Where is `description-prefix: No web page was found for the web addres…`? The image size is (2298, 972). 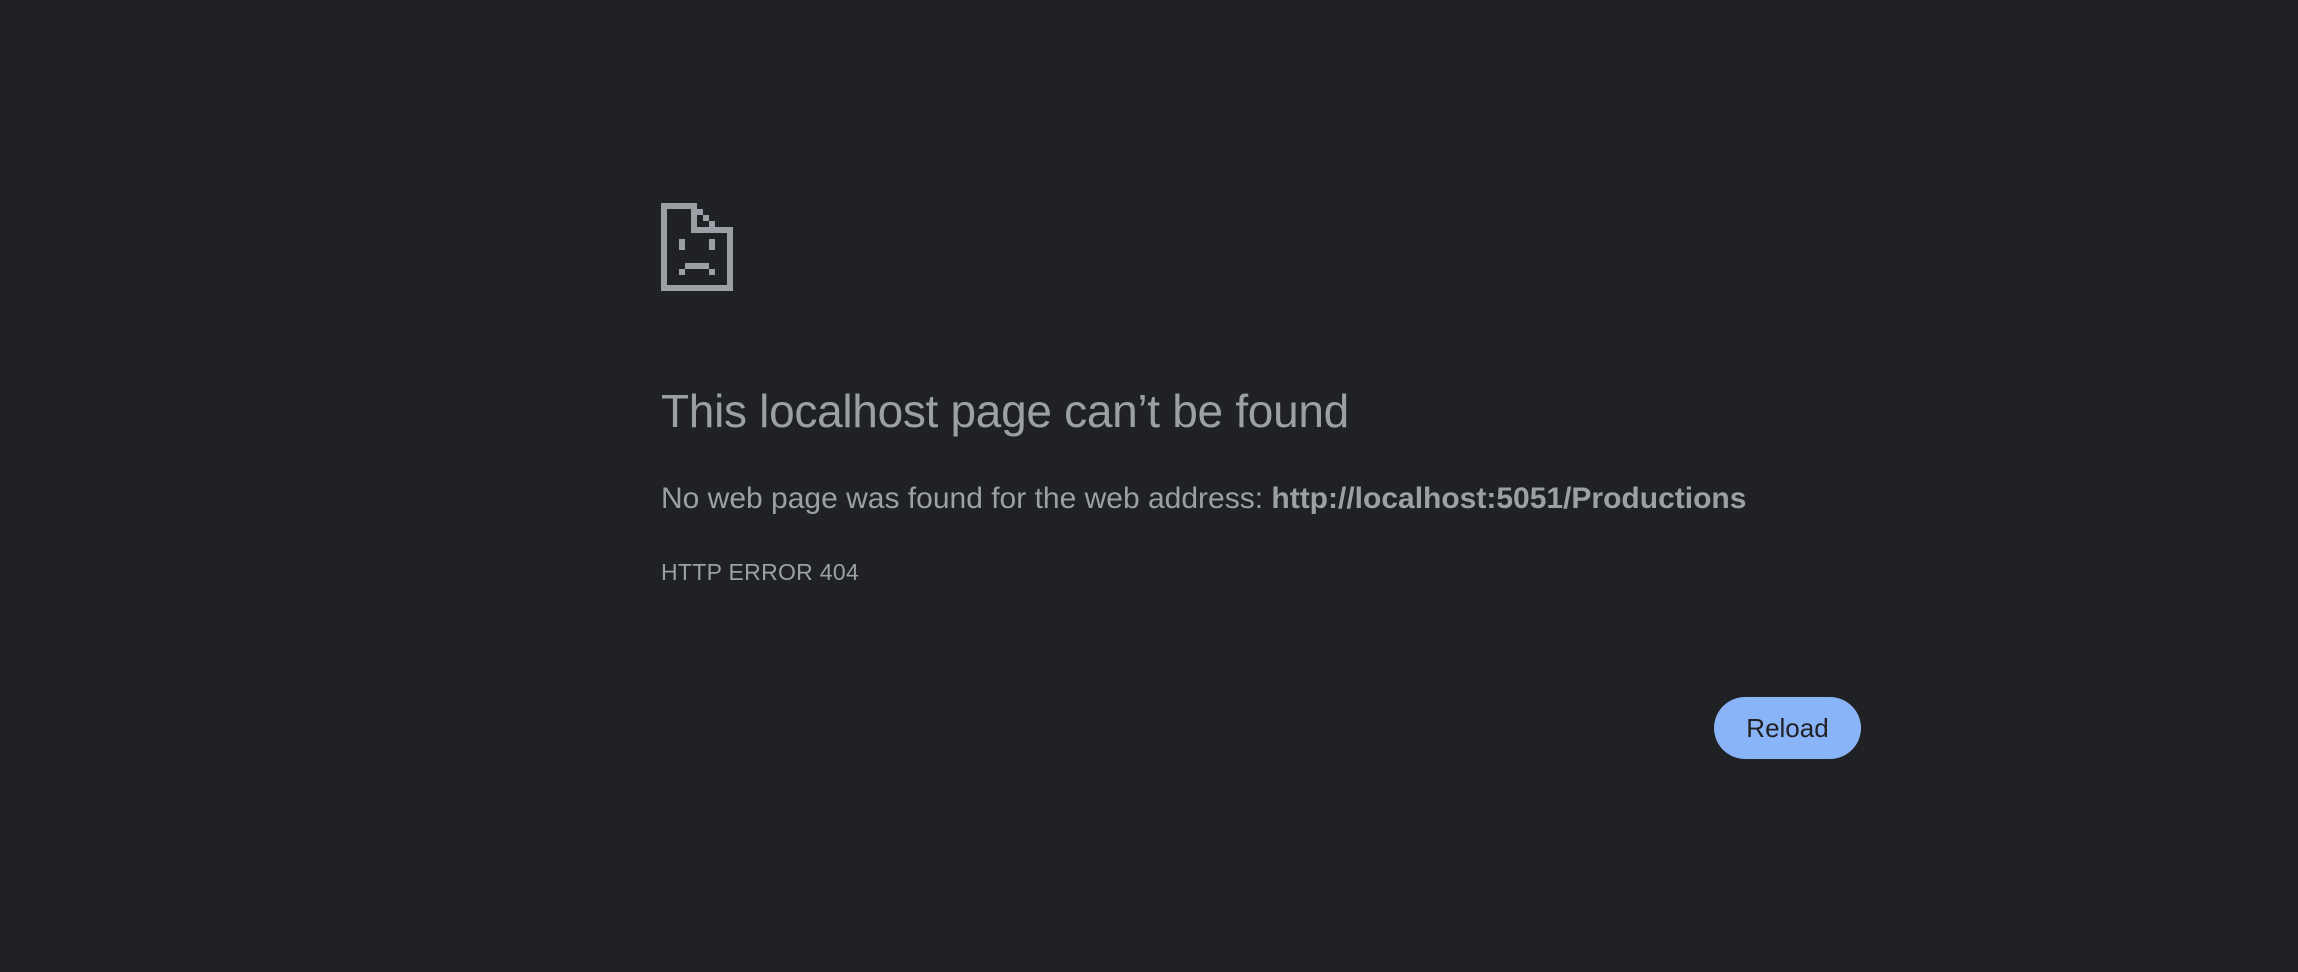 description-prefix: No web page was found for the web addres… is located at coordinates (966, 498).